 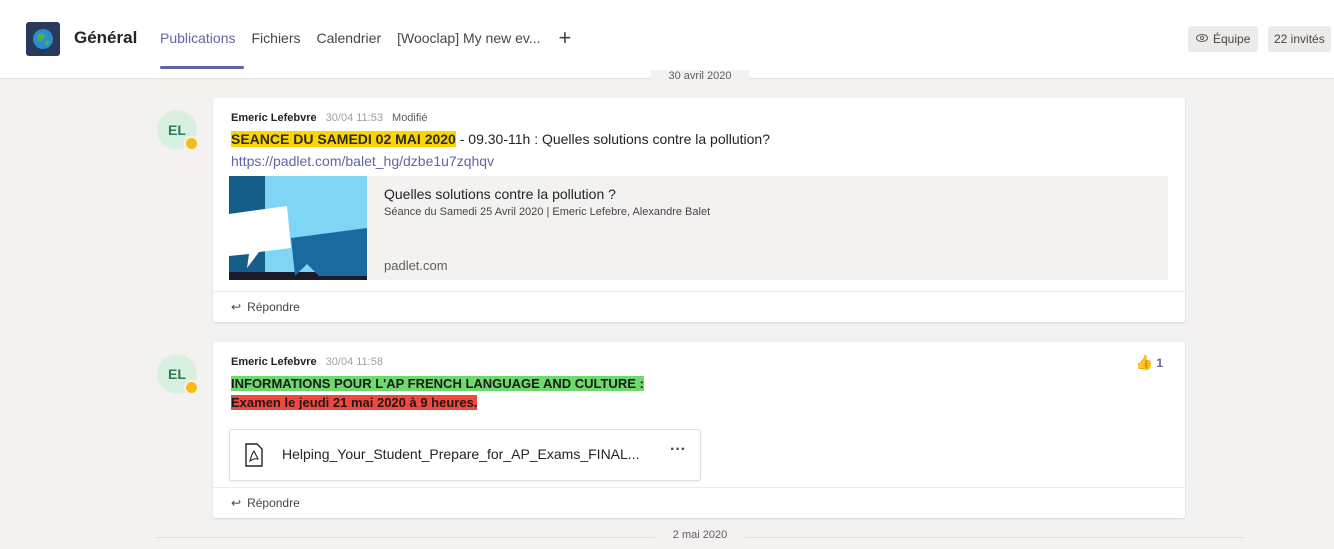 I want to click on date-divider: 2 mai 2020, so click(x=700, y=537).